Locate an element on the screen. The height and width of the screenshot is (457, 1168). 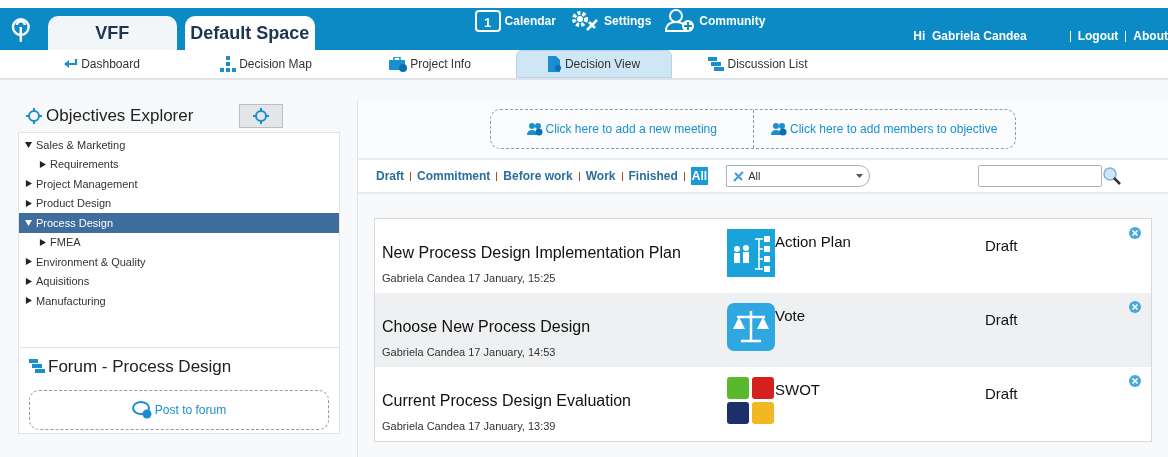
nav-tab: Decision View is located at coordinates (594, 64).